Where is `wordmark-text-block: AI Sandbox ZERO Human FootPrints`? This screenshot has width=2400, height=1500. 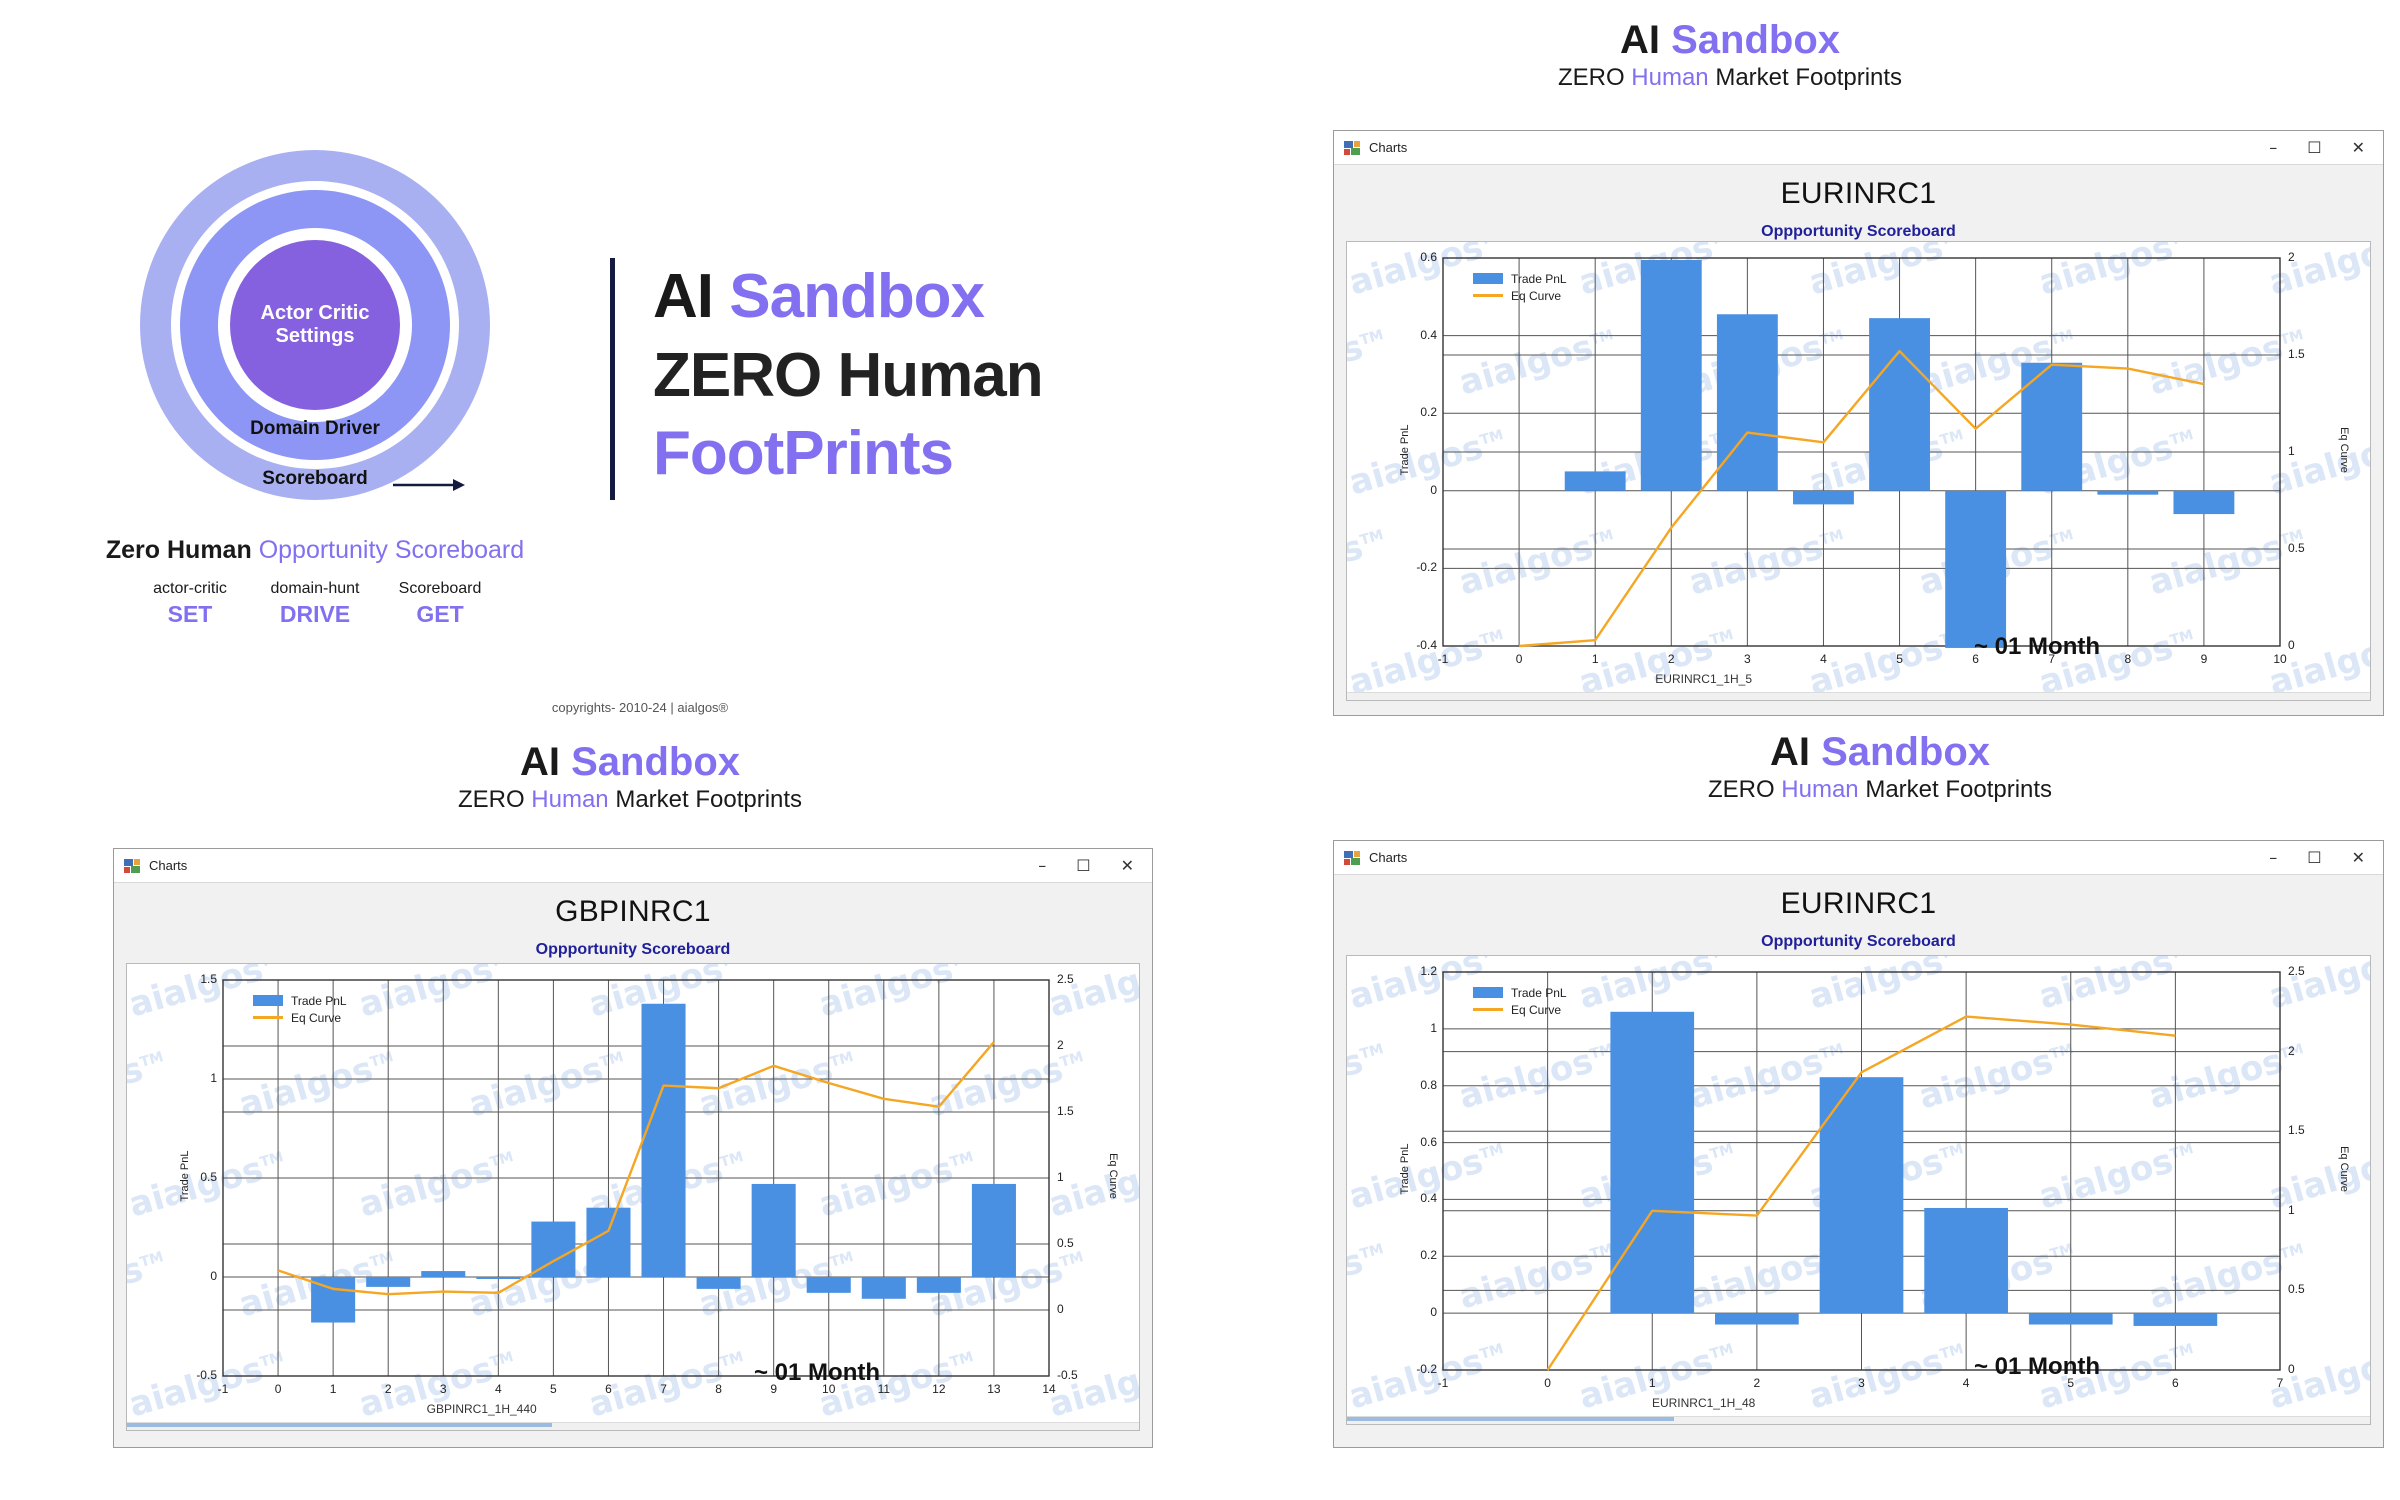
wordmark-text-block: AI Sandbox ZERO Human FootPrints is located at coordinates (848, 379).